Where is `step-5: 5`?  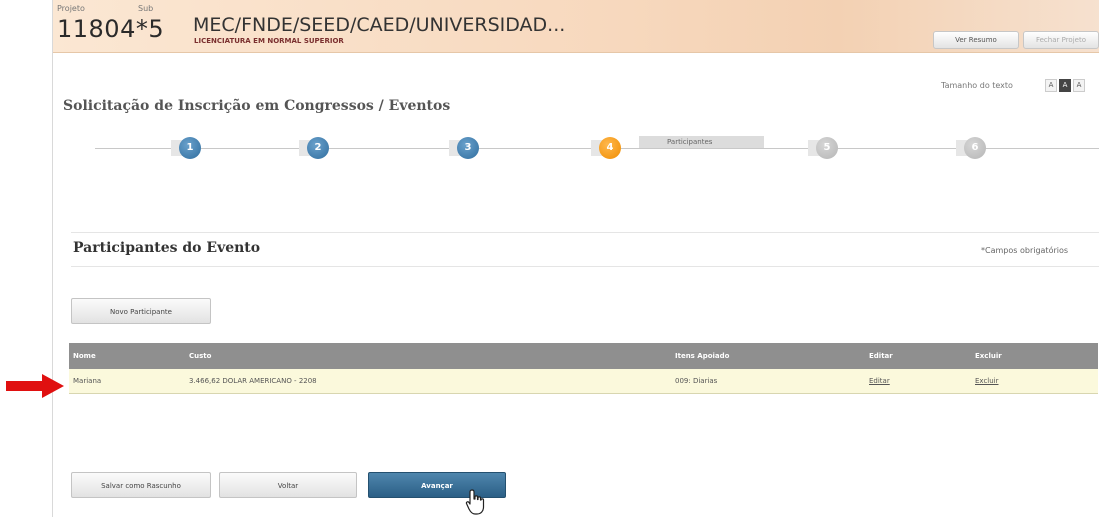
step-5: 5 is located at coordinates (824, 148).